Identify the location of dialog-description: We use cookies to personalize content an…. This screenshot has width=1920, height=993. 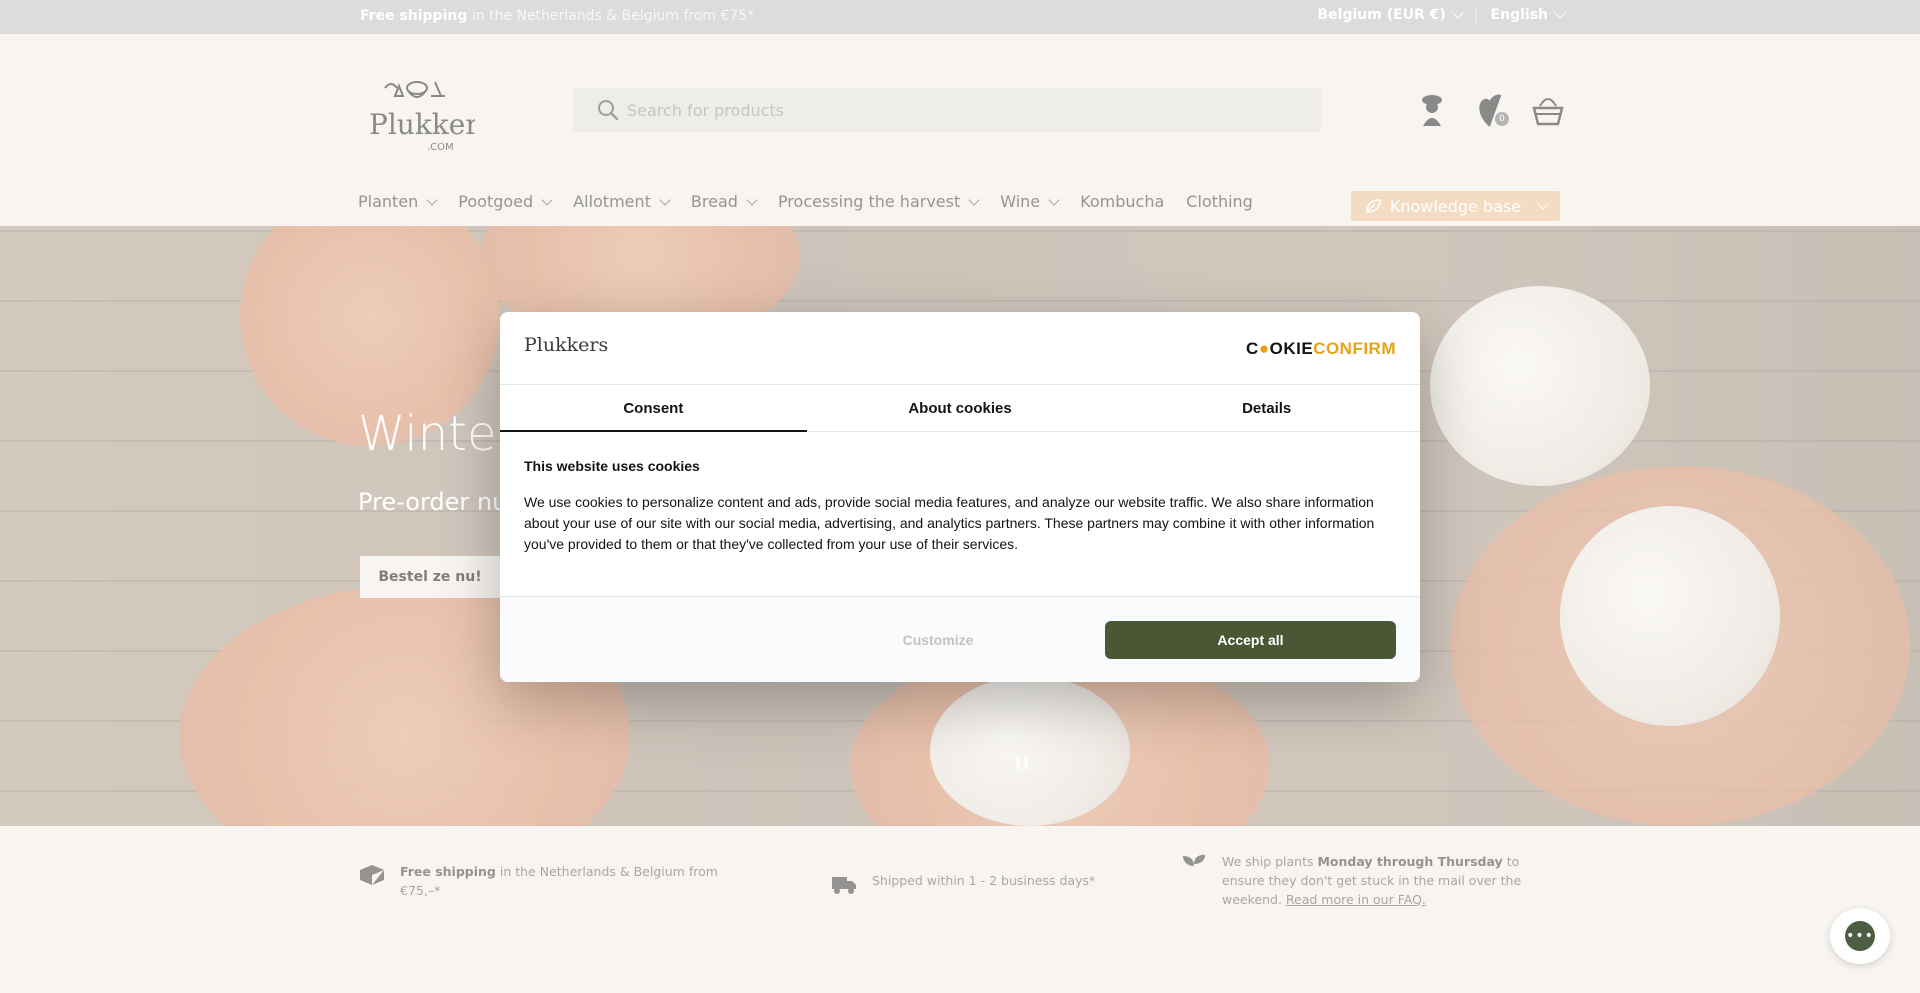
(949, 523).